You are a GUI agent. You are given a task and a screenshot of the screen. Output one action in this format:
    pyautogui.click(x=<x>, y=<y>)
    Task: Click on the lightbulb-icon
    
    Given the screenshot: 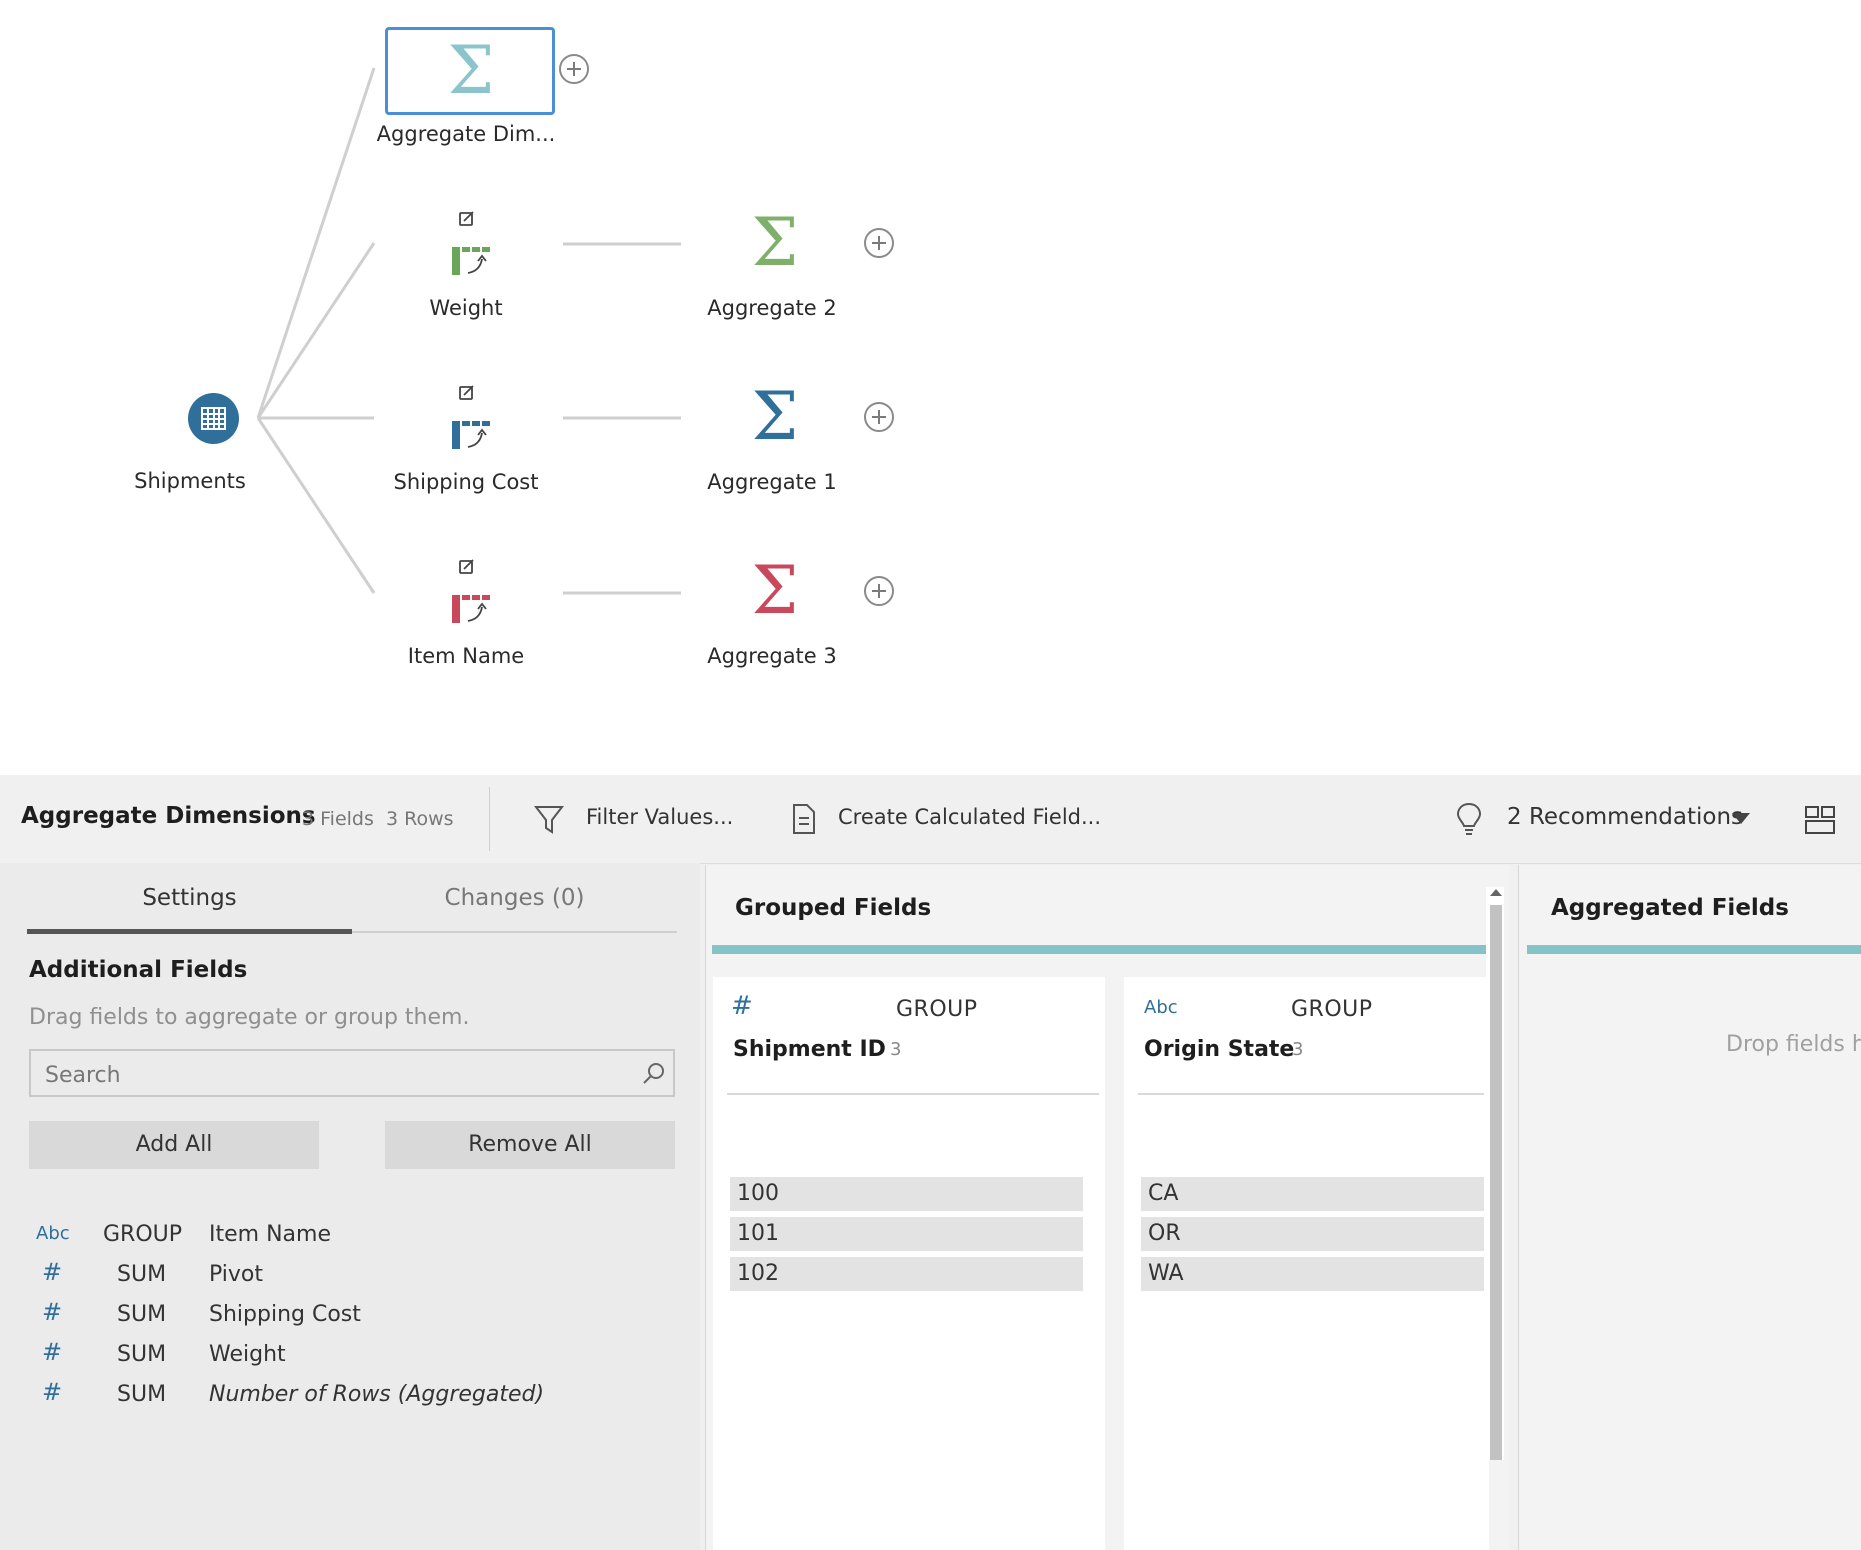 What is the action you would take?
    pyautogui.click(x=1469, y=818)
    